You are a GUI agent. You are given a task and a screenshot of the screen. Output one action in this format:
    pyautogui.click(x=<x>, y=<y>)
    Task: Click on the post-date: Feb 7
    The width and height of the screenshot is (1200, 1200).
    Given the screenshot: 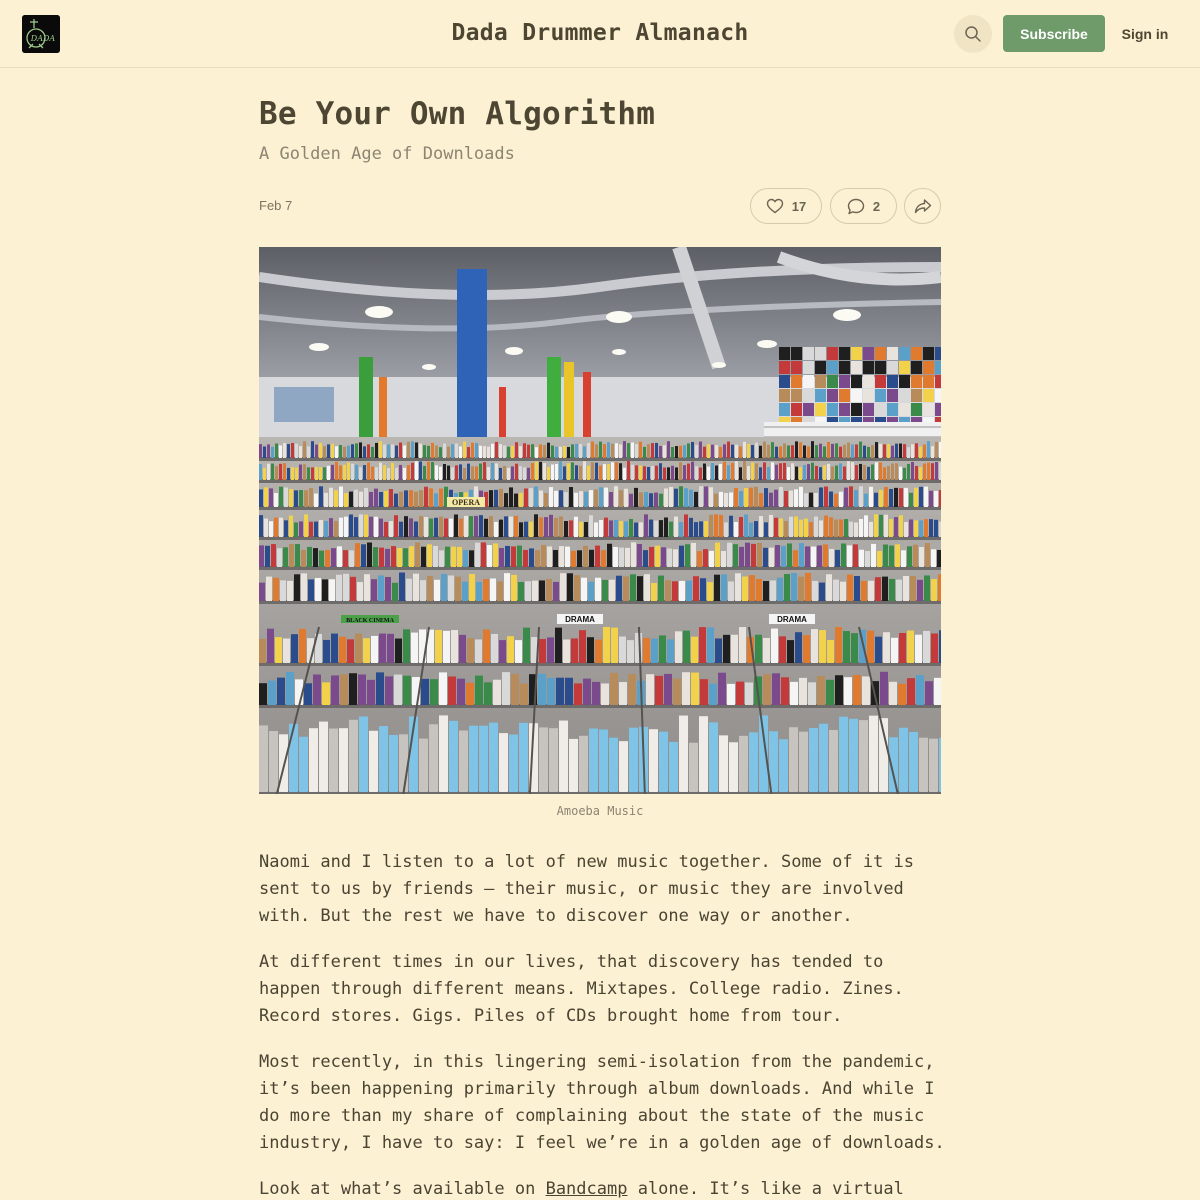 What is the action you would take?
    pyautogui.click(x=276, y=205)
    